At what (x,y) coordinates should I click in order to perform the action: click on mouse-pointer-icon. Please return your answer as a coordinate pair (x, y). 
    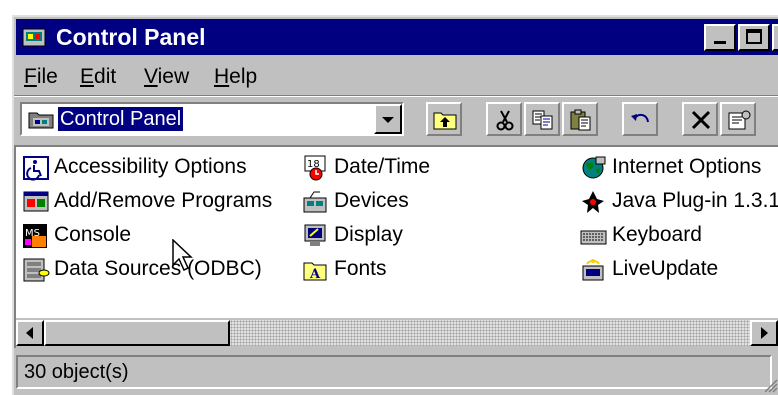
    Looking at the image, I should click on (182, 255).